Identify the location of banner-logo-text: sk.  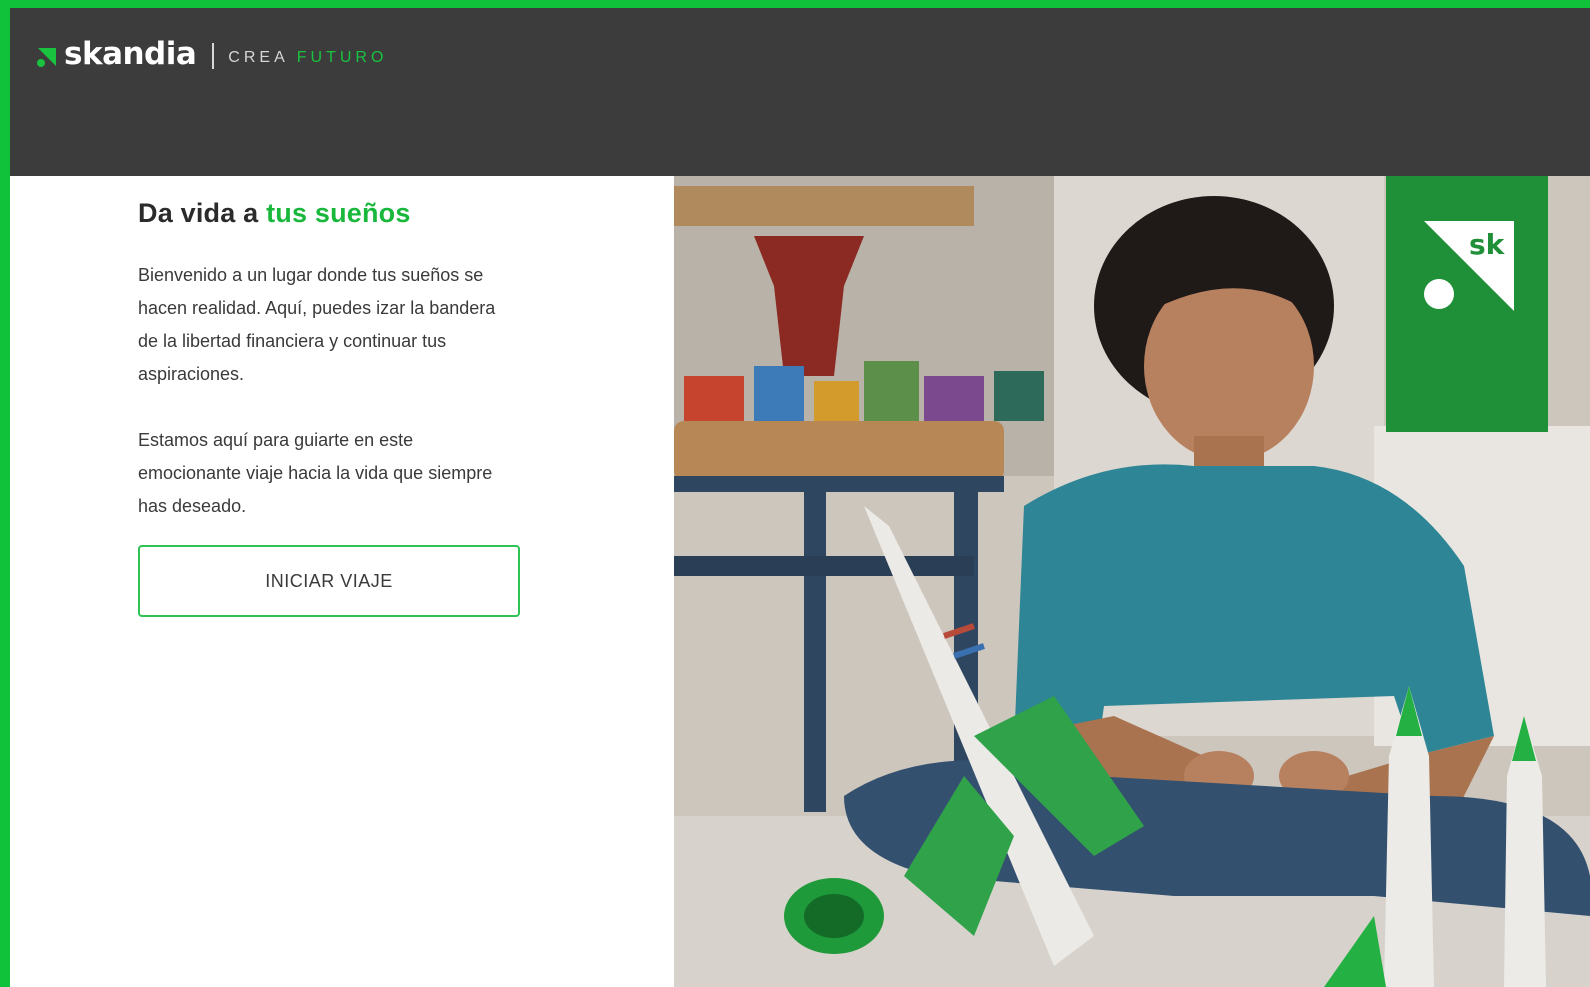
(1487, 244).